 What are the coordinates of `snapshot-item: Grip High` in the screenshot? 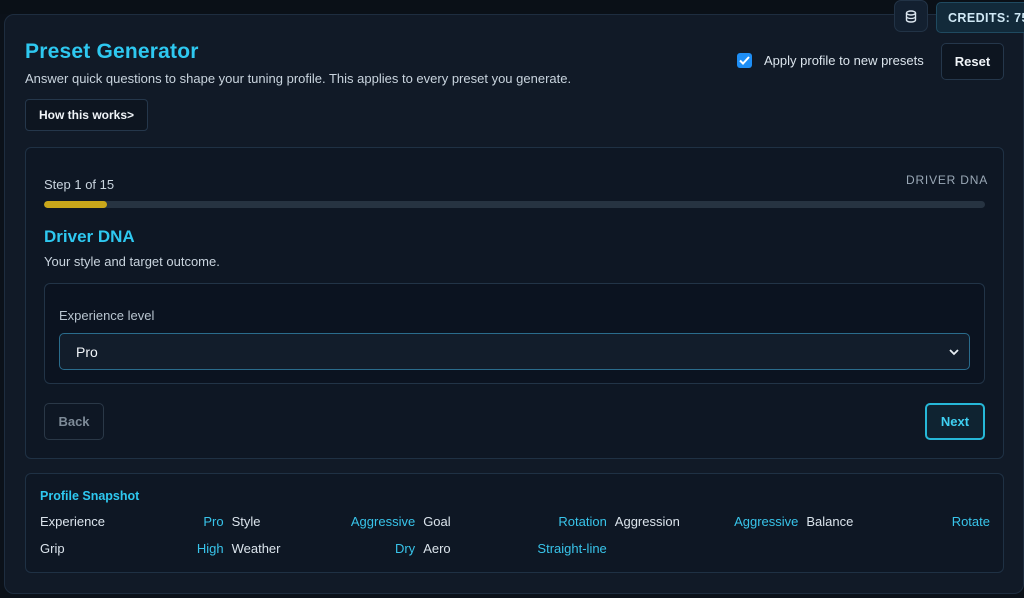 It's located at (132, 549).